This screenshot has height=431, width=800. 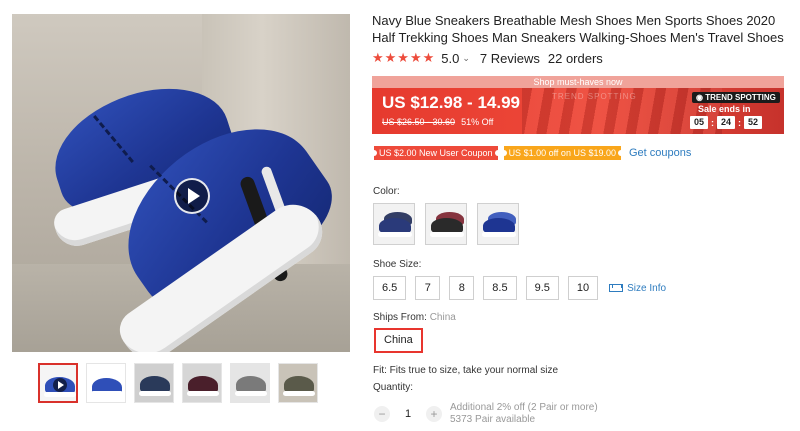 What do you see at coordinates (510, 58) in the screenshot?
I see `reviews-link: 7 Reviews` at bounding box center [510, 58].